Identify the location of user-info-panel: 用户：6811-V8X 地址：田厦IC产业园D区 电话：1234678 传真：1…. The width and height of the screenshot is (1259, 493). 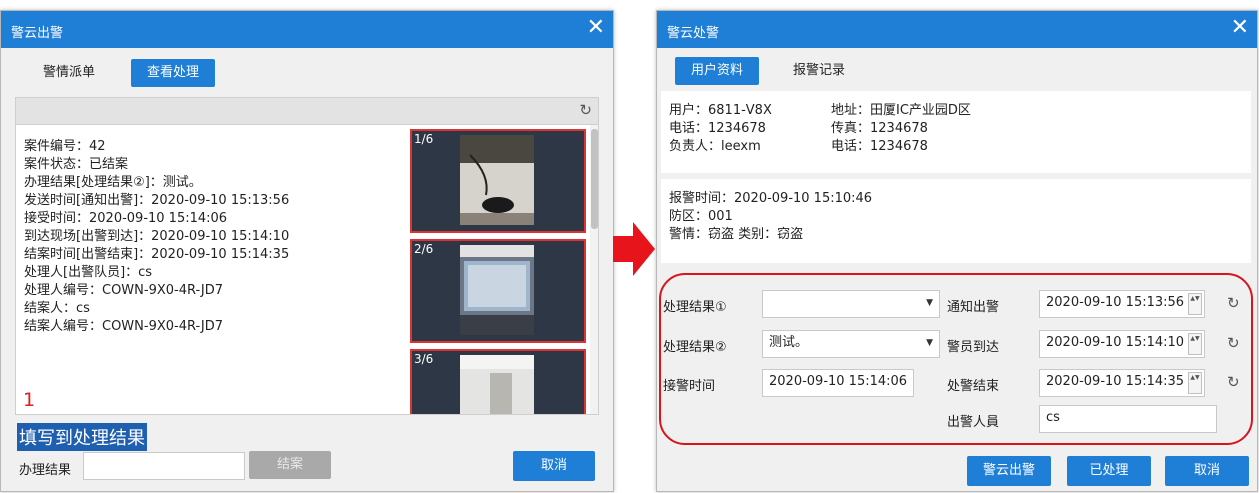
(956, 132).